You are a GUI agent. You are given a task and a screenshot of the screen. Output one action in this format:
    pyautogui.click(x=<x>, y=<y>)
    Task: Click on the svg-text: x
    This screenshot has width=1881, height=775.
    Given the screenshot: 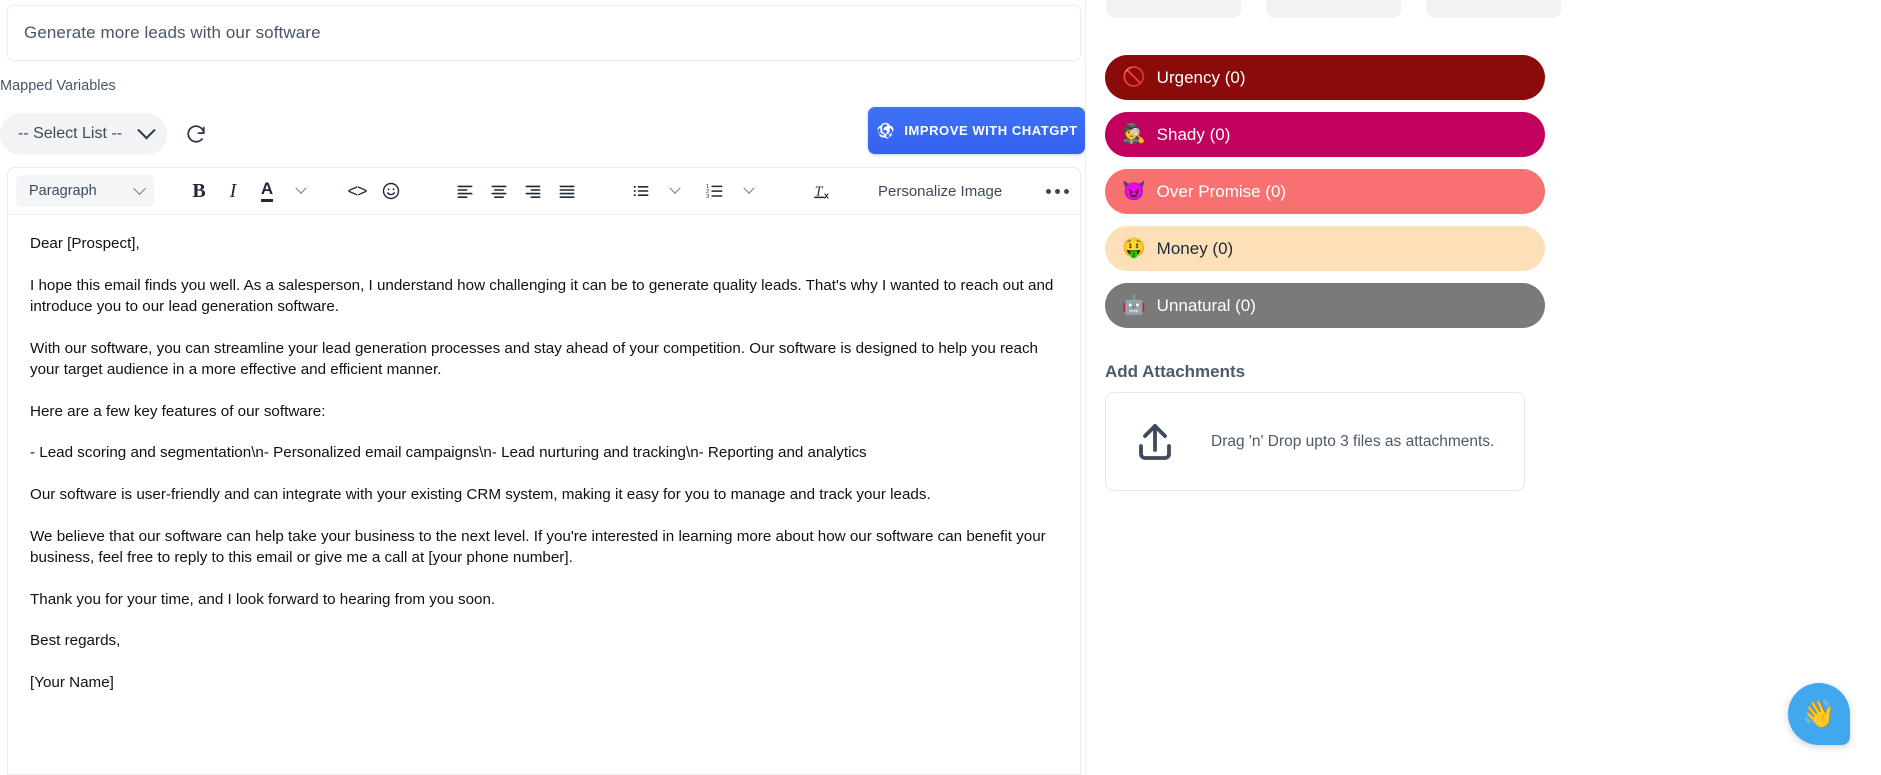 What is the action you would take?
    pyautogui.click(x=827, y=195)
    